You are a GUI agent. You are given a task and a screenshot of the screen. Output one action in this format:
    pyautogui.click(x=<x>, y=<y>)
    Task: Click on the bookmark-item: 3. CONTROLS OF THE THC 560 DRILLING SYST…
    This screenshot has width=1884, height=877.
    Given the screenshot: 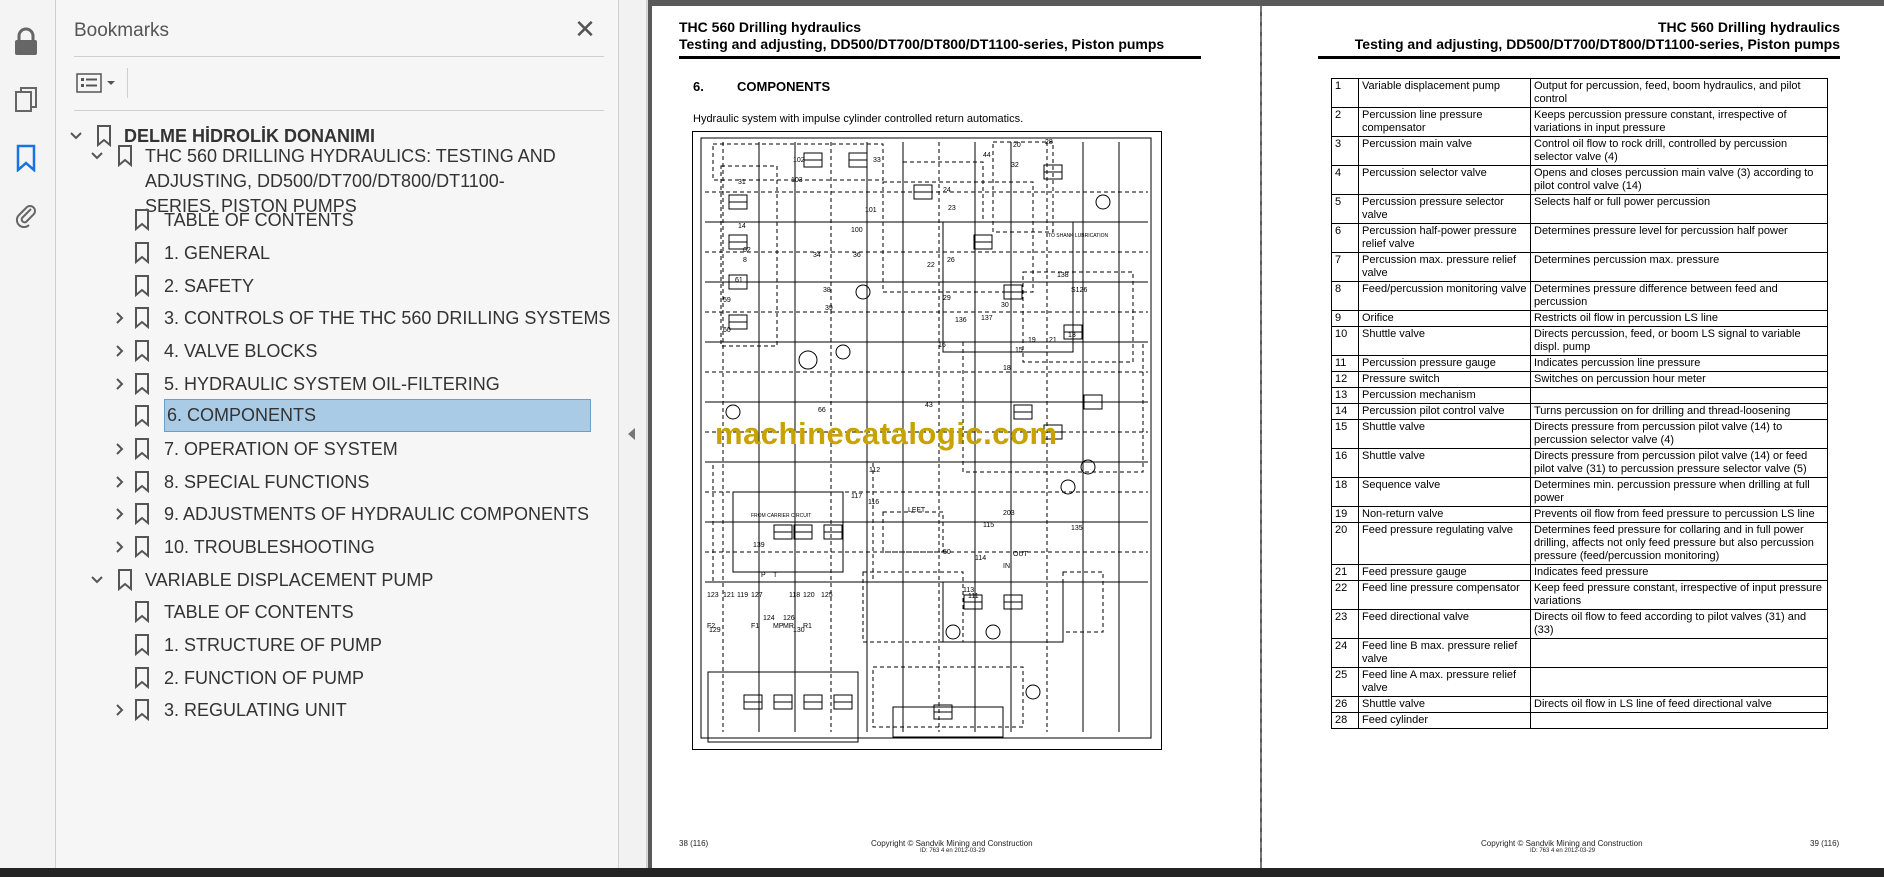 What is the action you would take?
    pyautogui.click(x=333, y=316)
    